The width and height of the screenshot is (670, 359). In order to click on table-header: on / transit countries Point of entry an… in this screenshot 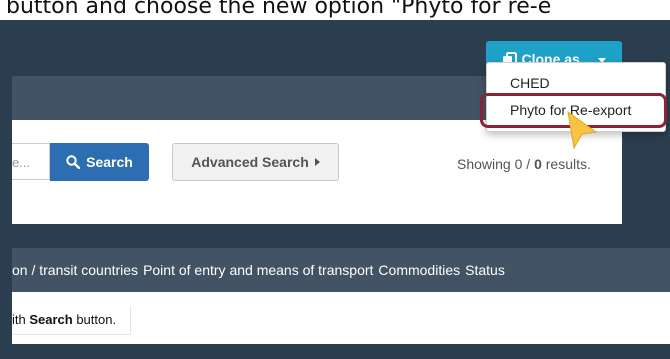, I will do `click(341, 270)`.